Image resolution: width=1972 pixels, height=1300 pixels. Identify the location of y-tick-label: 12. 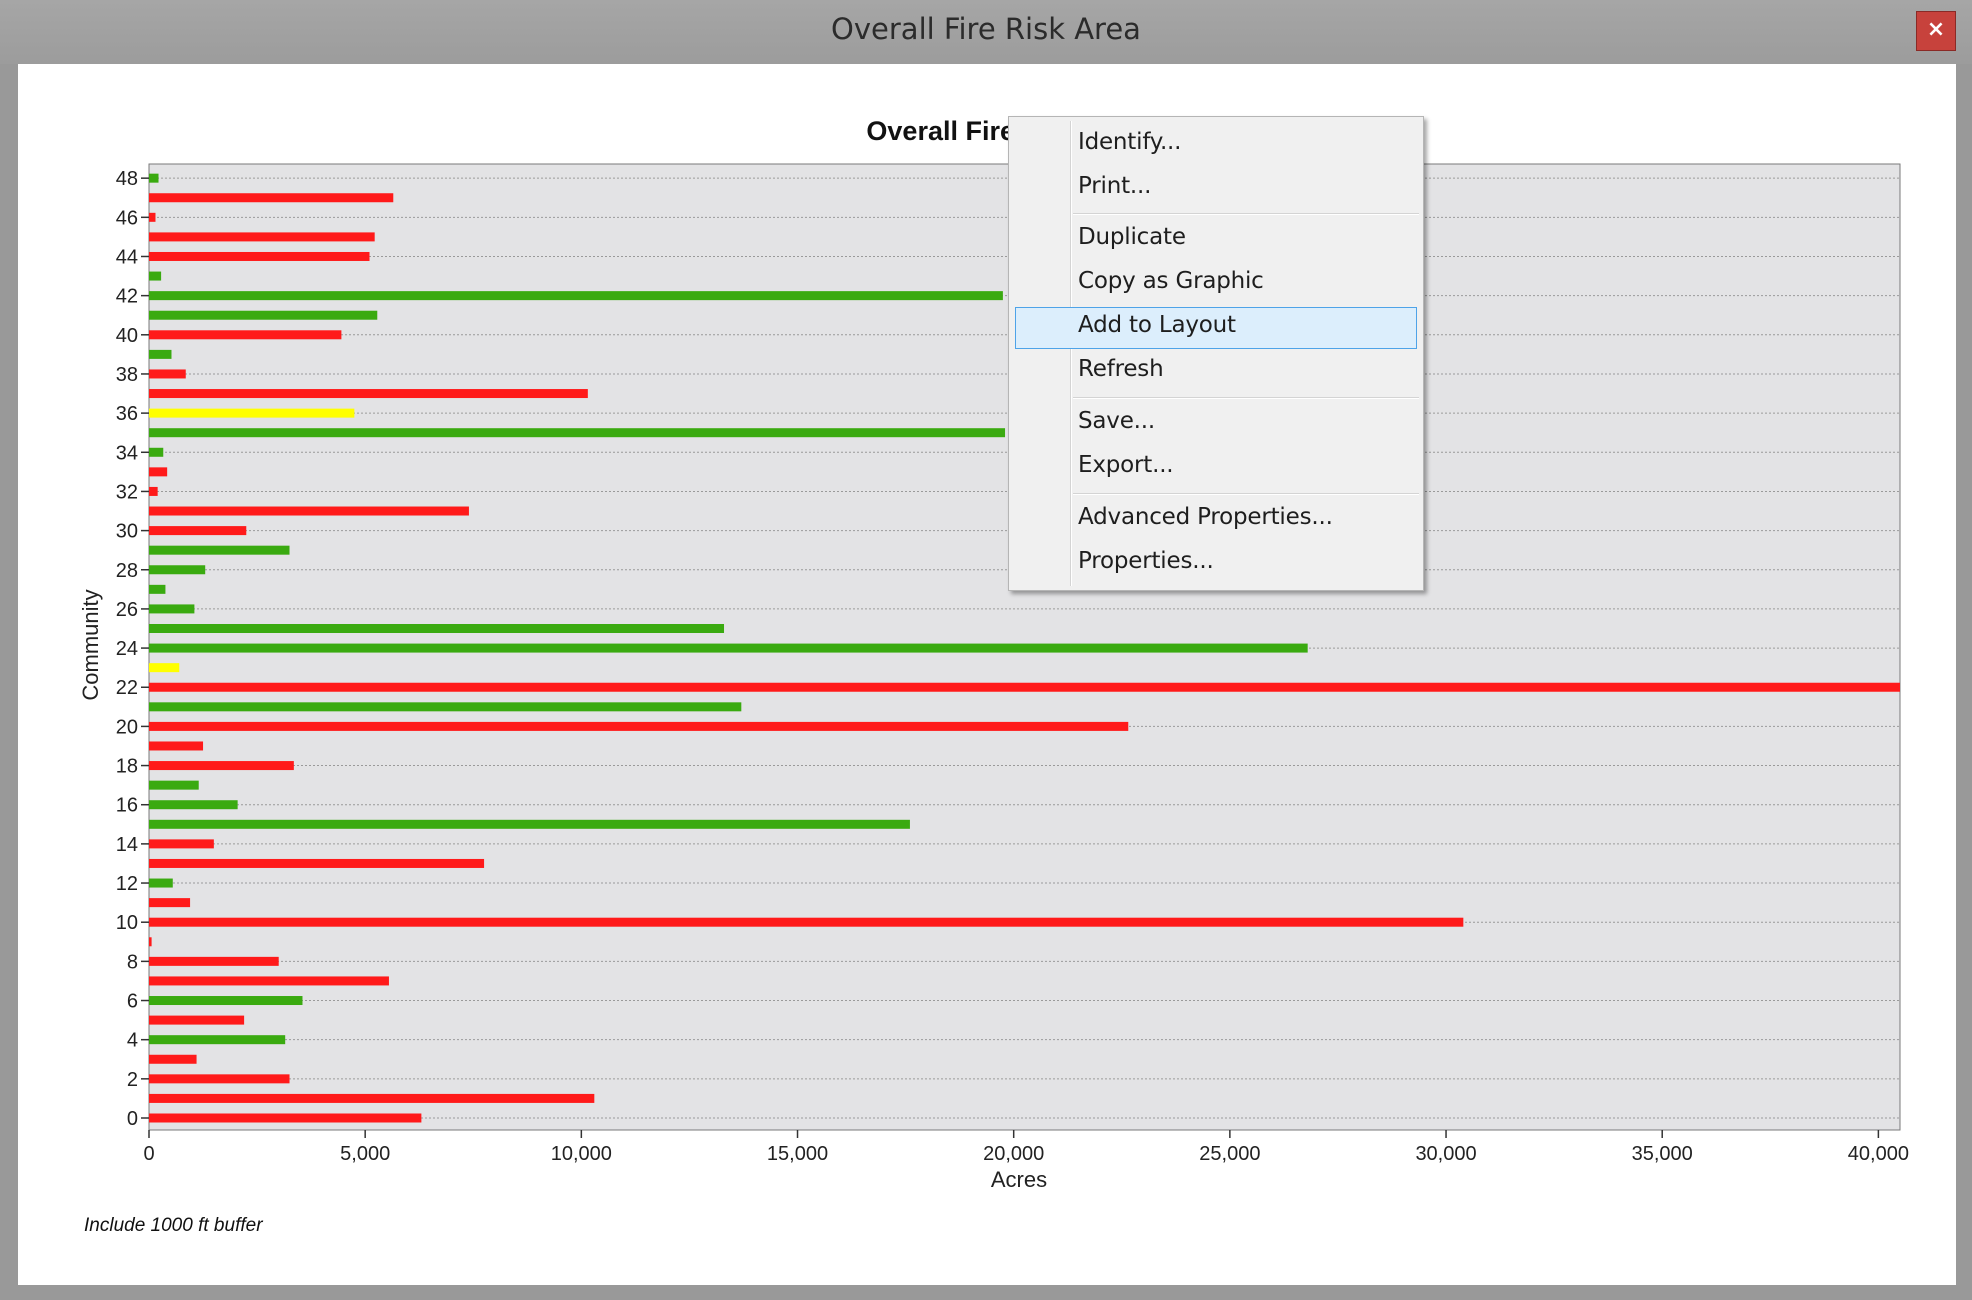
(127, 884).